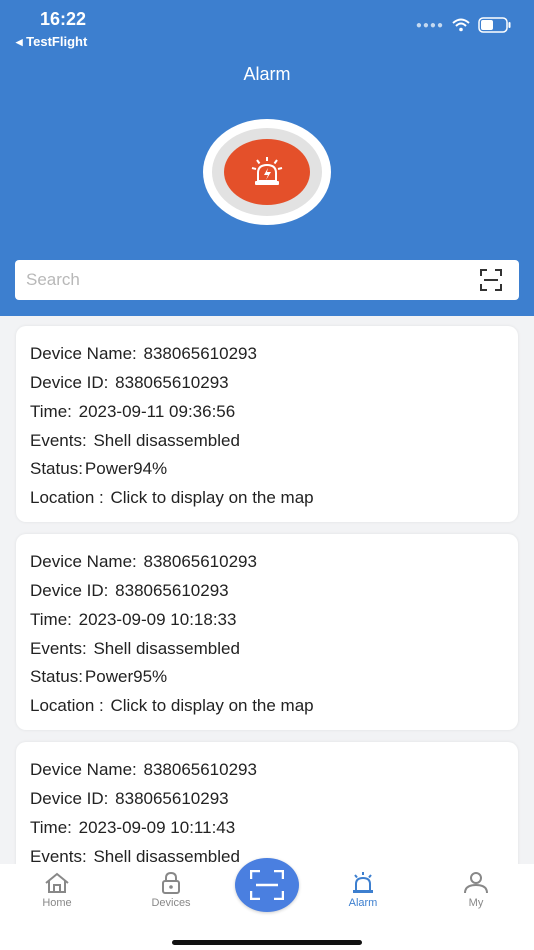 The height and width of the screenshot is (950, 534). What do you see at coordinates (494, 25) in the screenshot?
I see `battery-icon` at bounding box center [494, 25].